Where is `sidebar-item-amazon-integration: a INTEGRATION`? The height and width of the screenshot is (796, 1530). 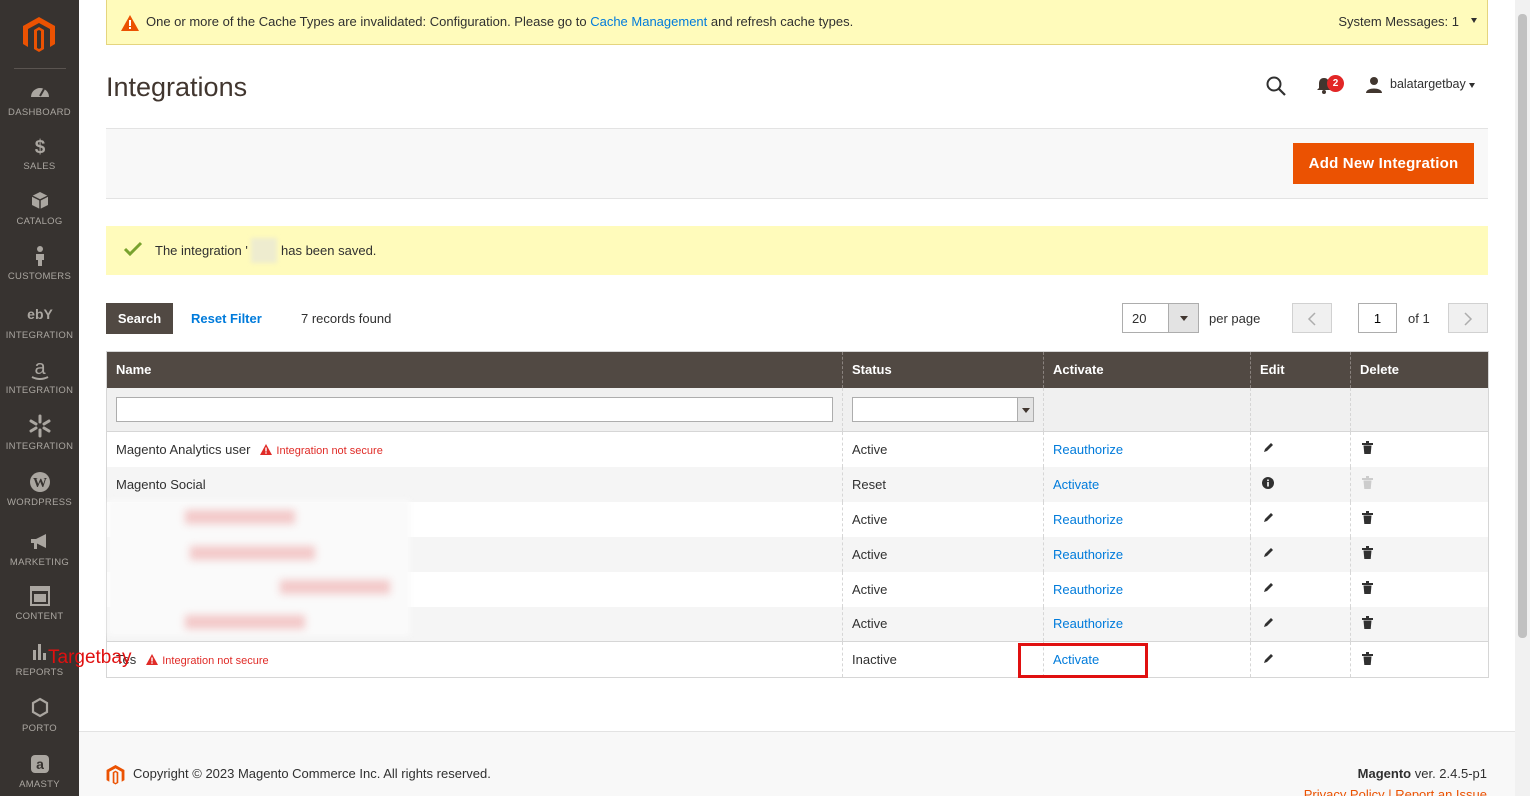 sidebar-item-amazon-integration: a INTEGRATION is located at coordinates (39, 384).